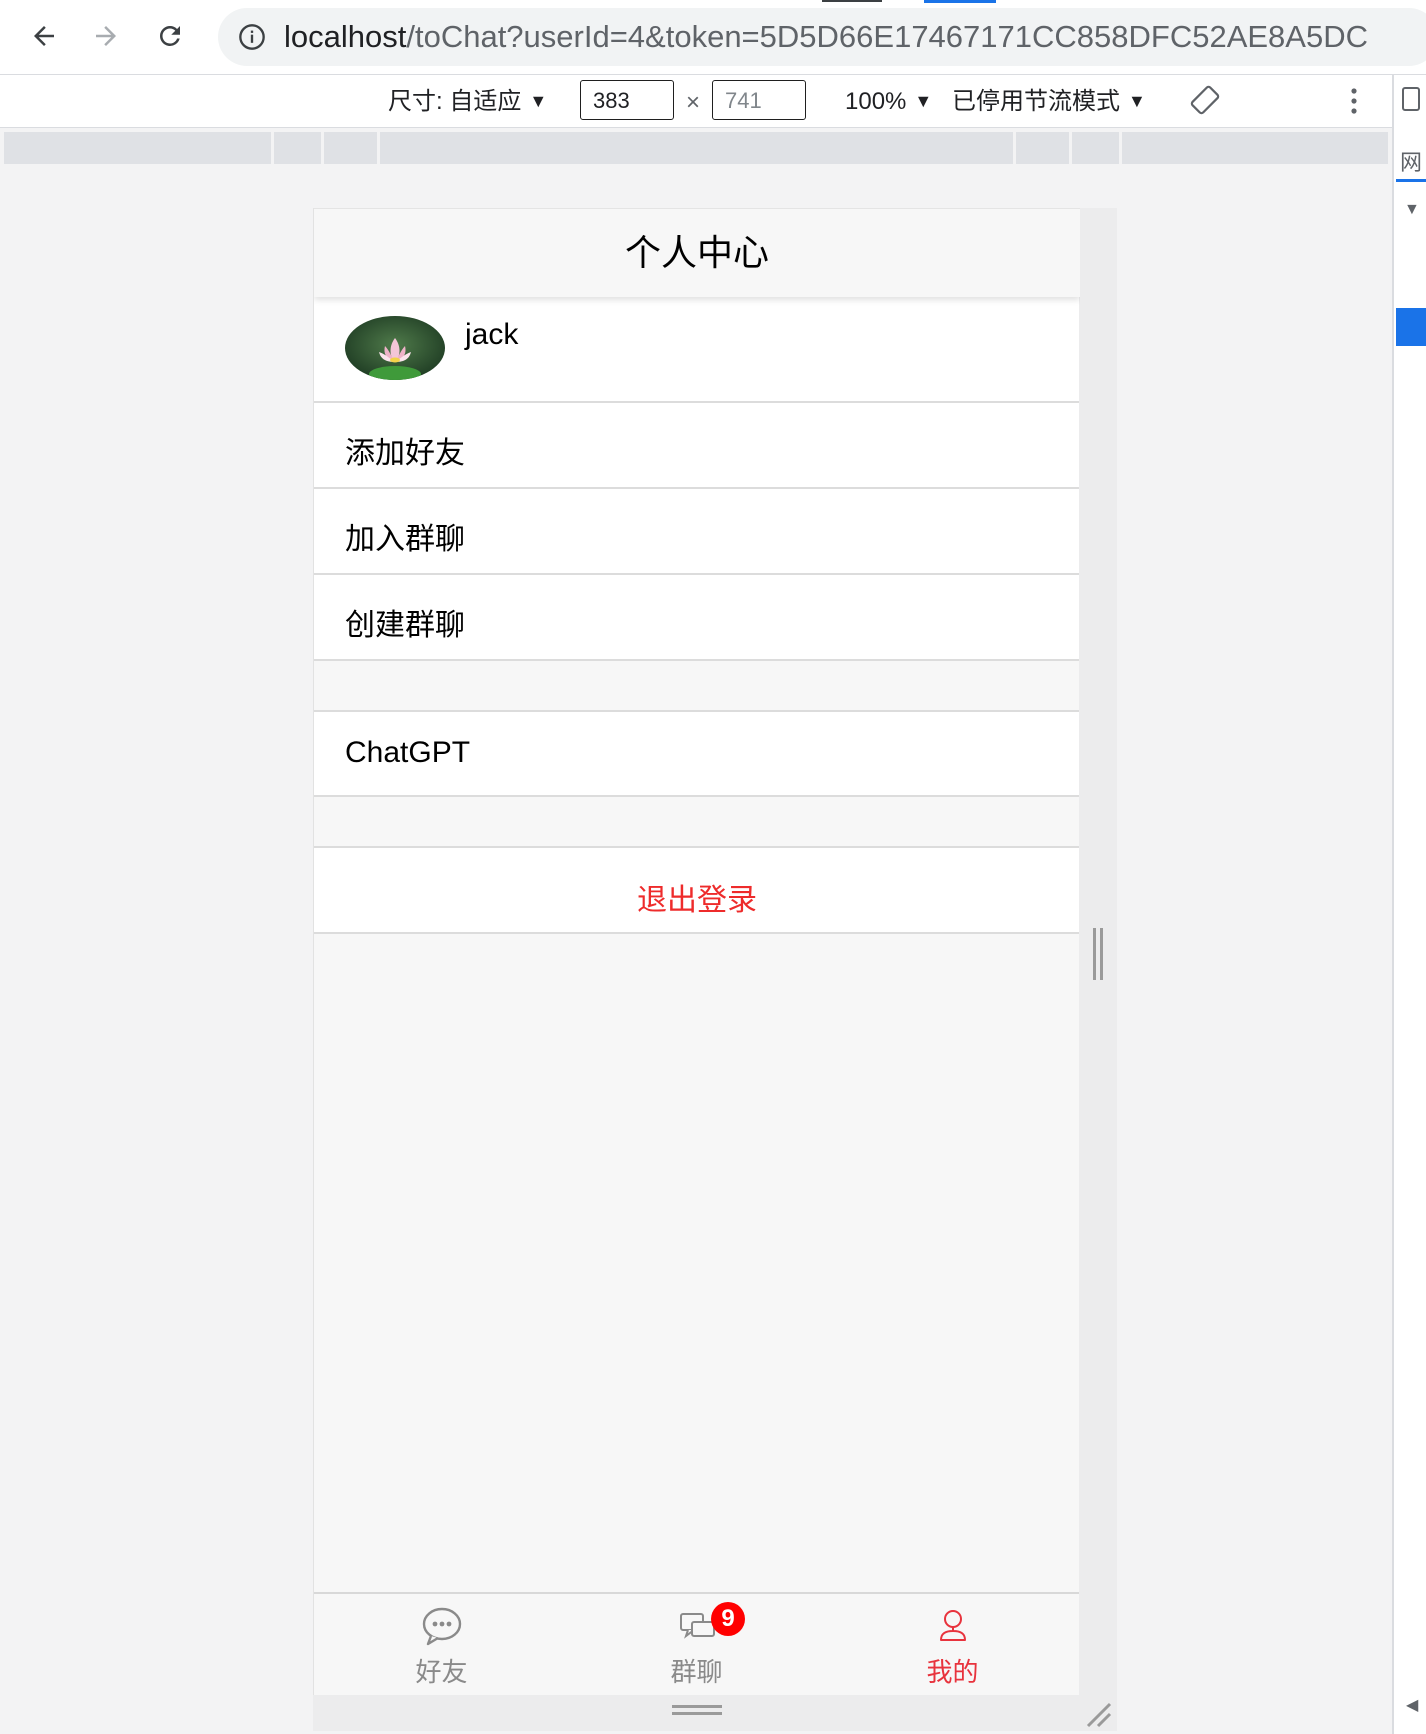 Image resolution: width=1426 pixels, height=1734 pixels. I want to click on rotate-icon, so click(1205, 100).